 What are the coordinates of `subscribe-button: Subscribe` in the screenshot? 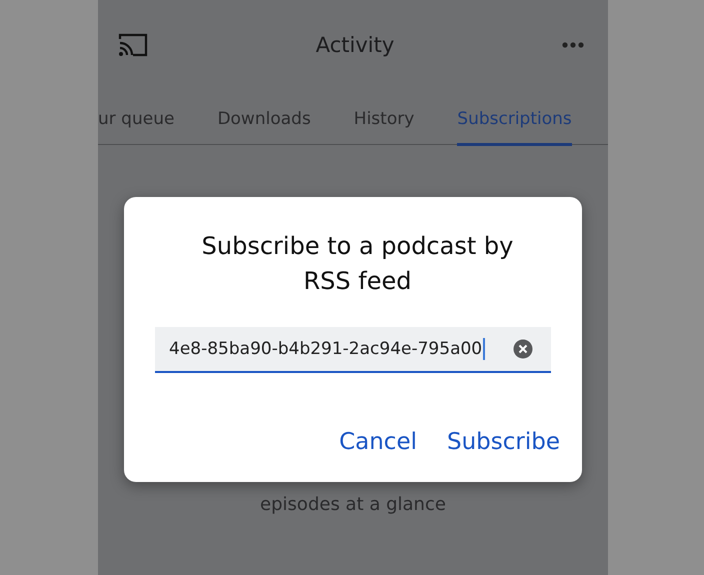 It's located at (503, 442).